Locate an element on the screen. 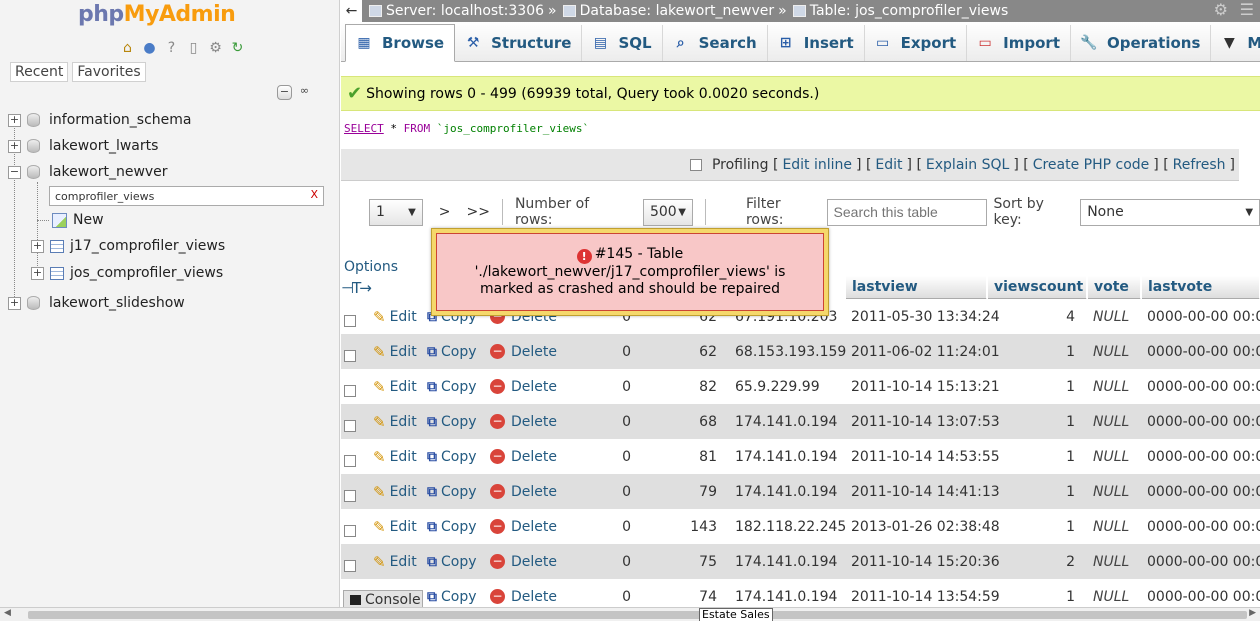 Image resolution: width=1260 pixels, height=621 pixels. create-php-code-link: Create PHP code is located at coordinates (1091, 165).